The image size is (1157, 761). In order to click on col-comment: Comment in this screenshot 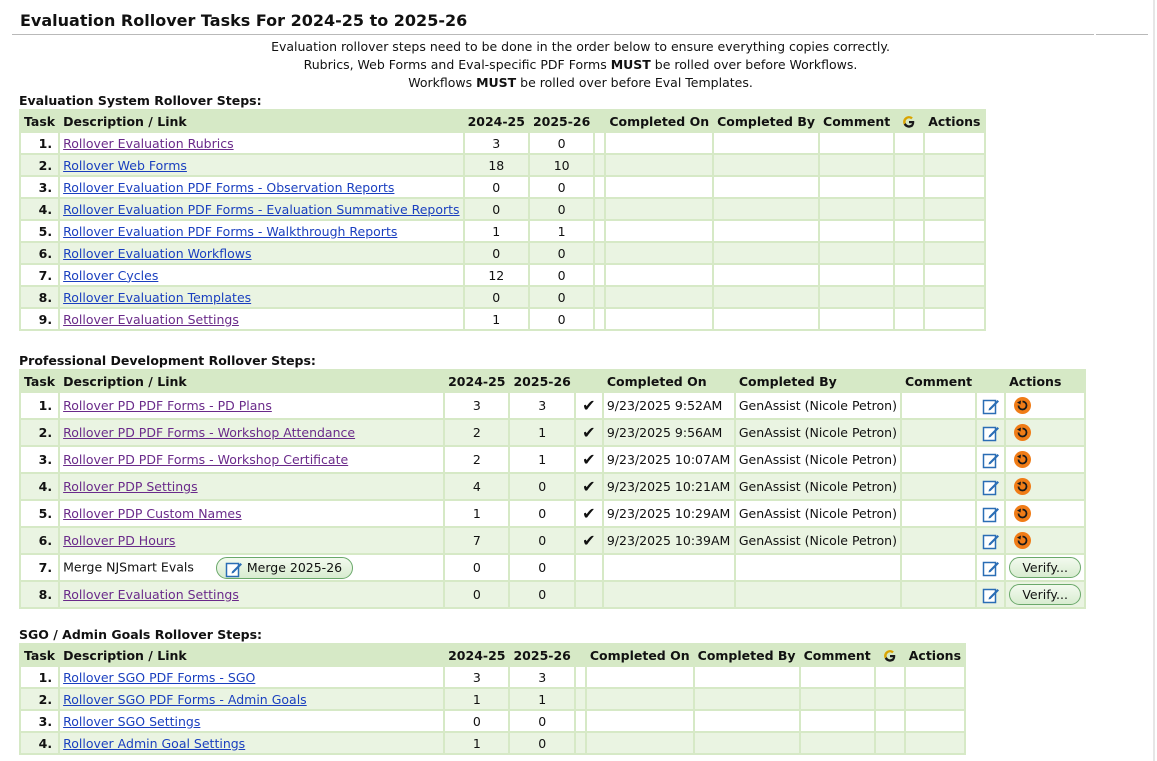, I will do `click(857, 121)`.